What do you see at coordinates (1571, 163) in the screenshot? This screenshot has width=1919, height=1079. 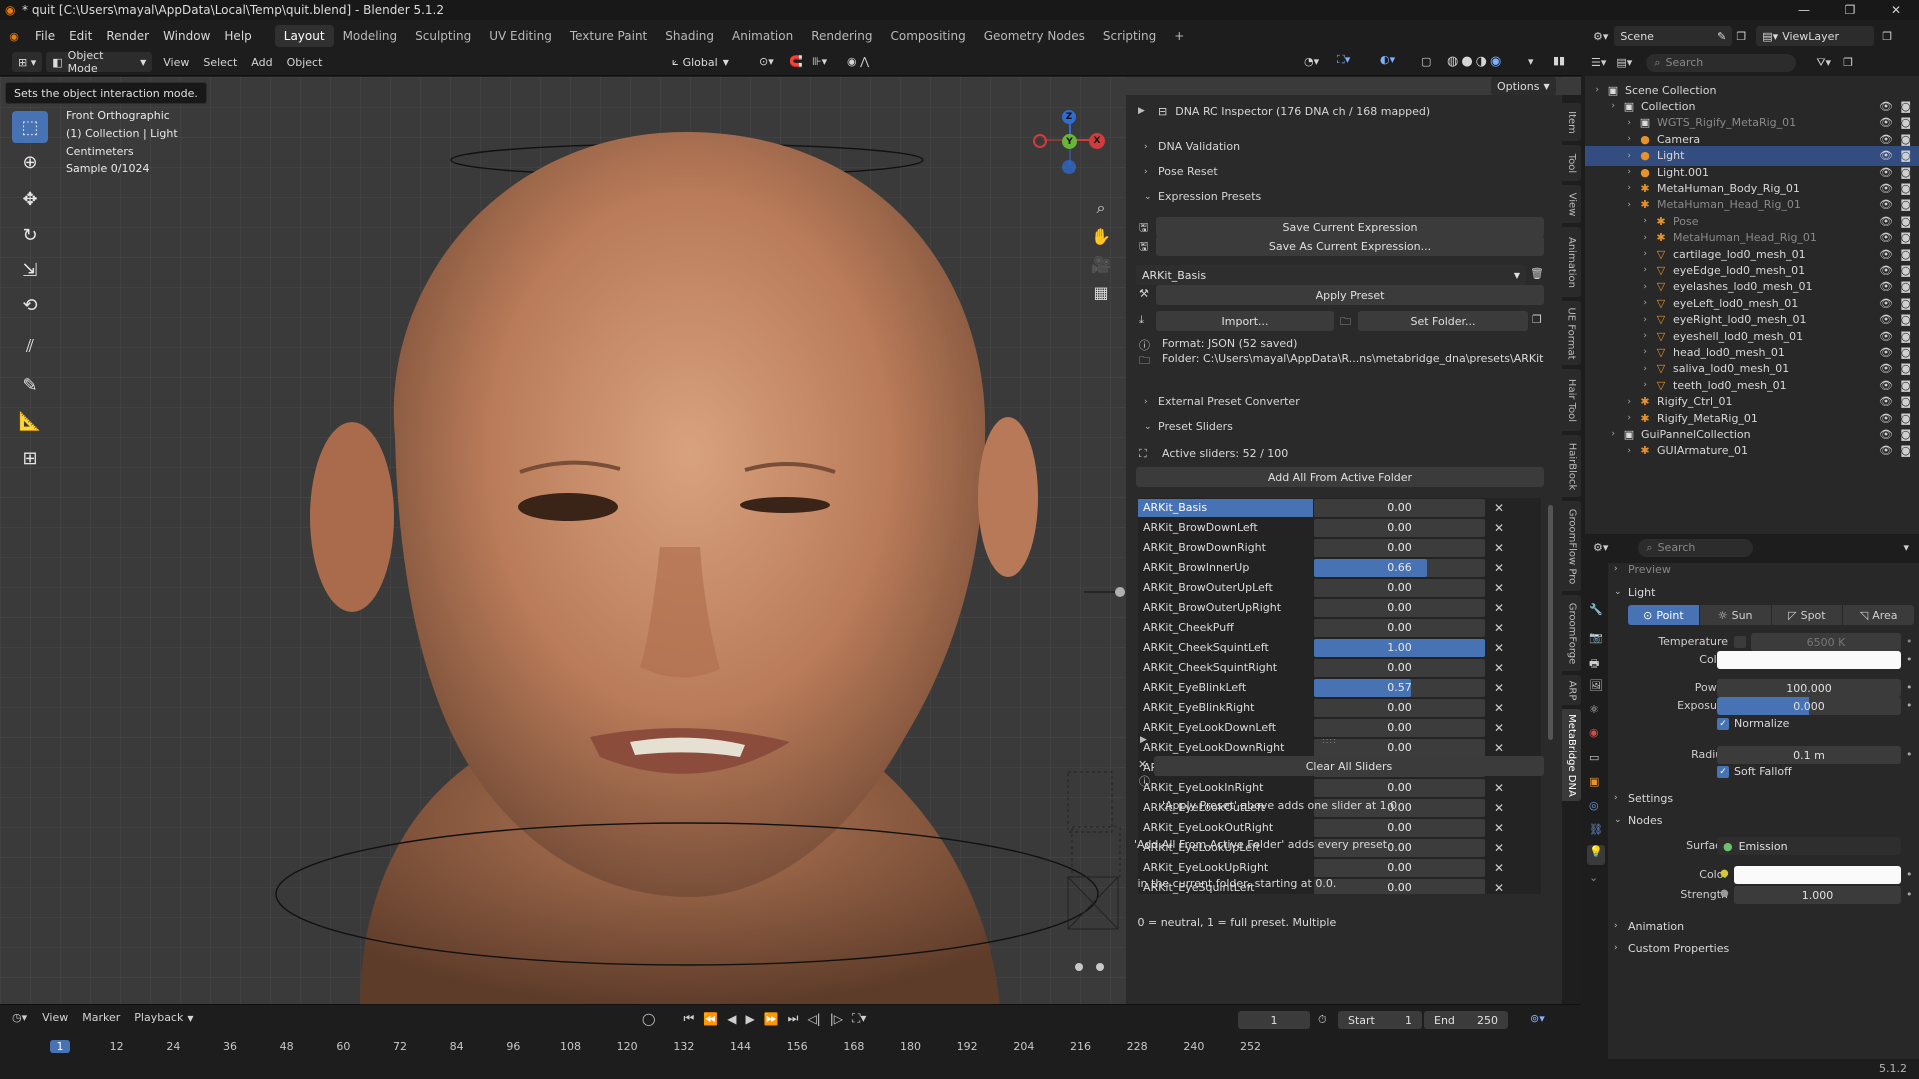 I see `tab-tool: Tool` at bounding box center [1571, 163].